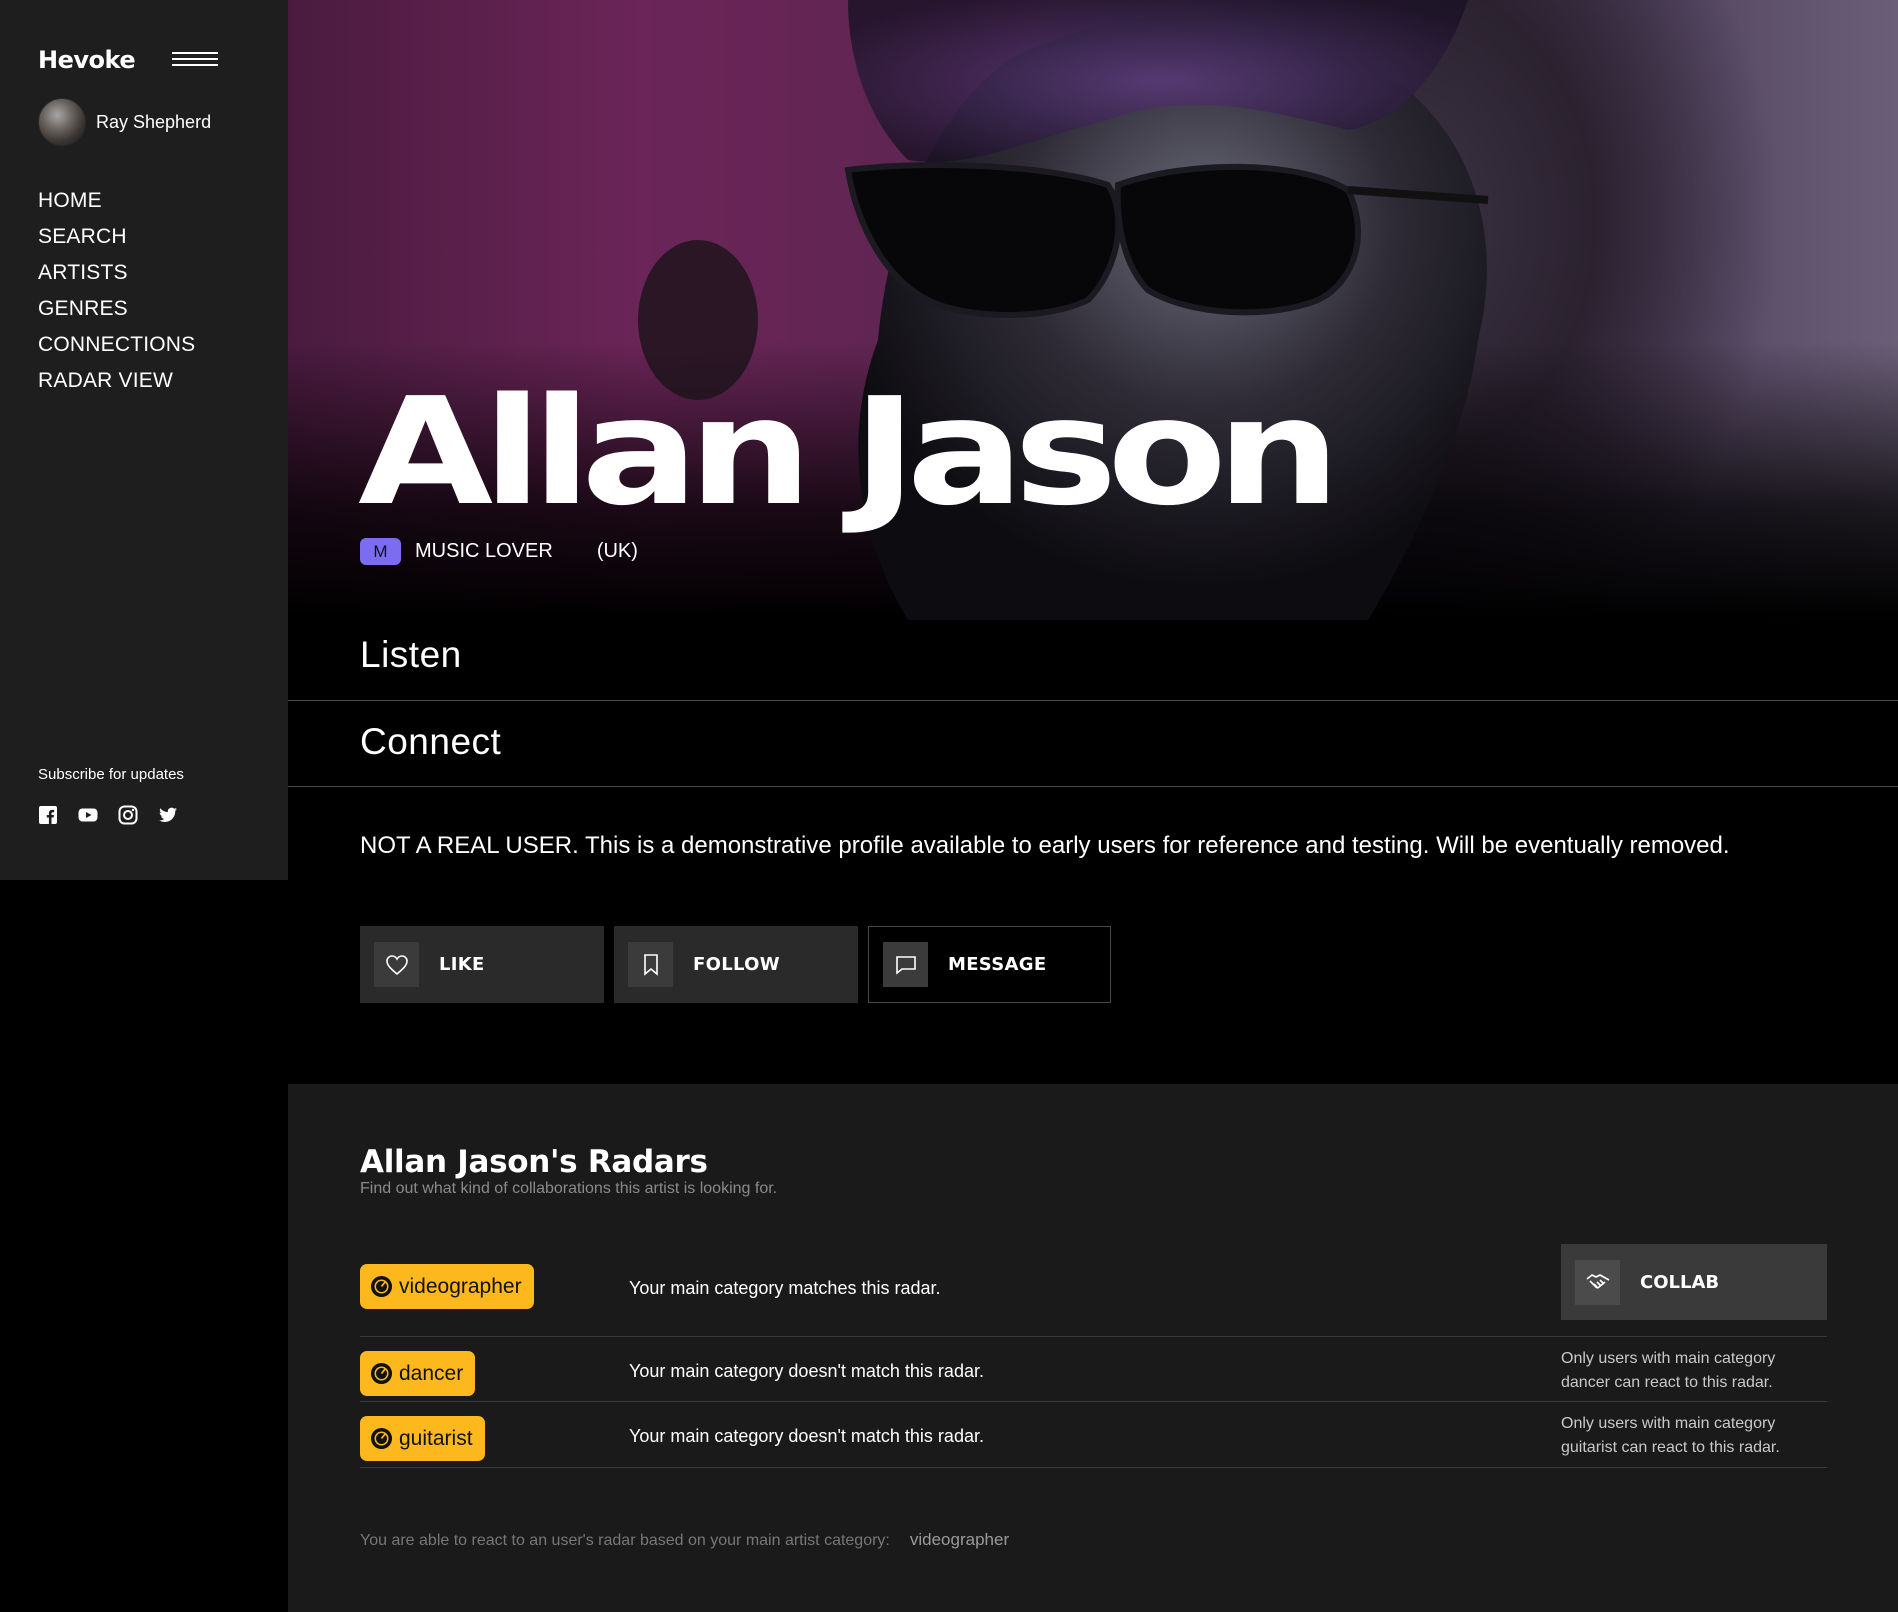 The width and height of the screenshot is (1898, 1612). Describe the element at coordinates (436, 1438) in the screenshot. I see `radar-category-label: guitarist` at that location.